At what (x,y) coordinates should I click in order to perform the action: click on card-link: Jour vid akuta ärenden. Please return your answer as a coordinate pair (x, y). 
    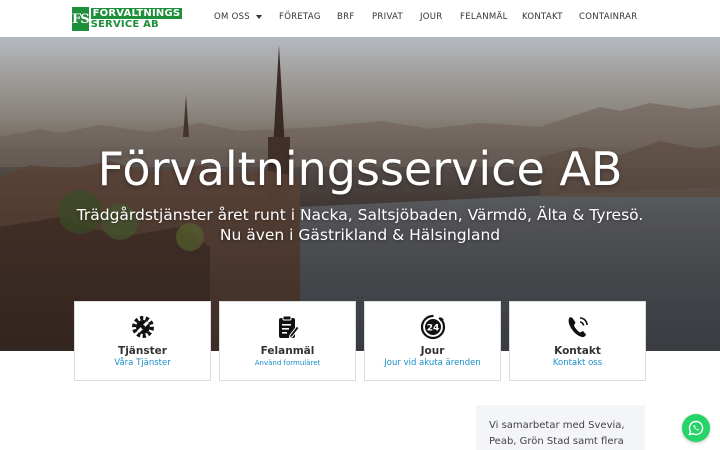
    Looking at the image, I should click on (432, 363).